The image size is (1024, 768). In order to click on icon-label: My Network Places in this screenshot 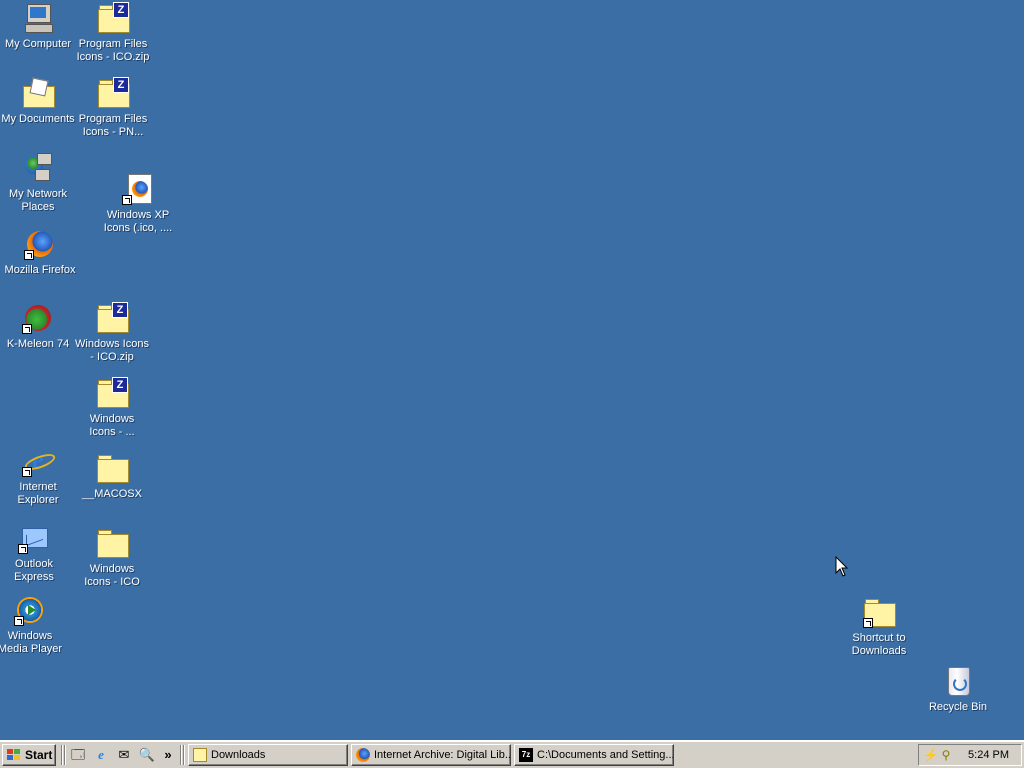, I will do `click(38, 200)`.